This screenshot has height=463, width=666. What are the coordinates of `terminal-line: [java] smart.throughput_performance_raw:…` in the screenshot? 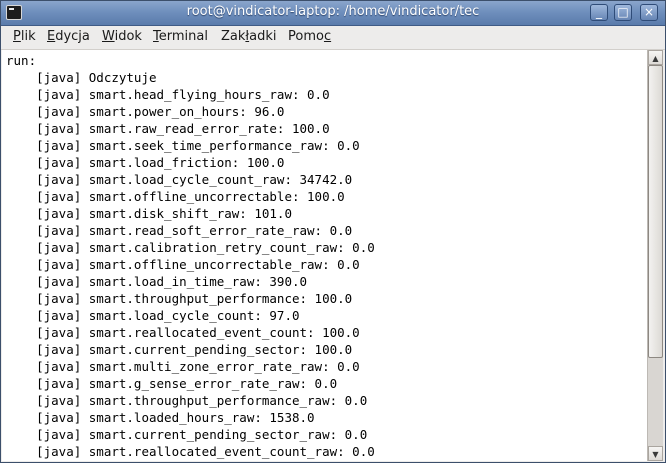 It's located at (187, 400).